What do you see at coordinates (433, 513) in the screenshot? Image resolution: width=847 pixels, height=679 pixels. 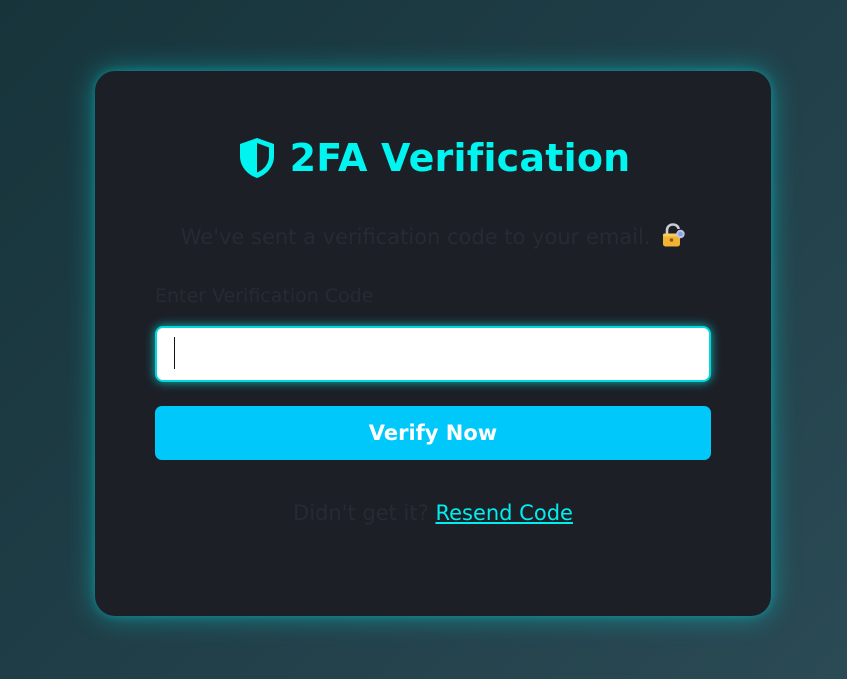 I see `resend-row: Didn't get it? Resend Code` at bounding box center [433, 513].